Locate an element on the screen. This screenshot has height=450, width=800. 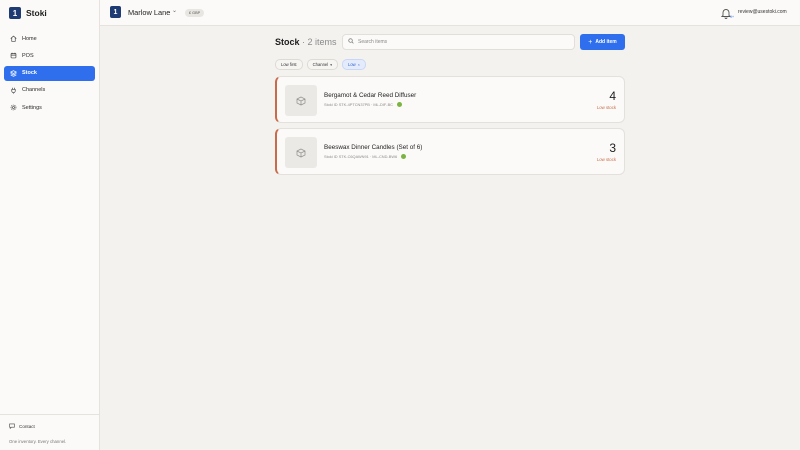
chip-label: Low is located at coordinates (352, 64).